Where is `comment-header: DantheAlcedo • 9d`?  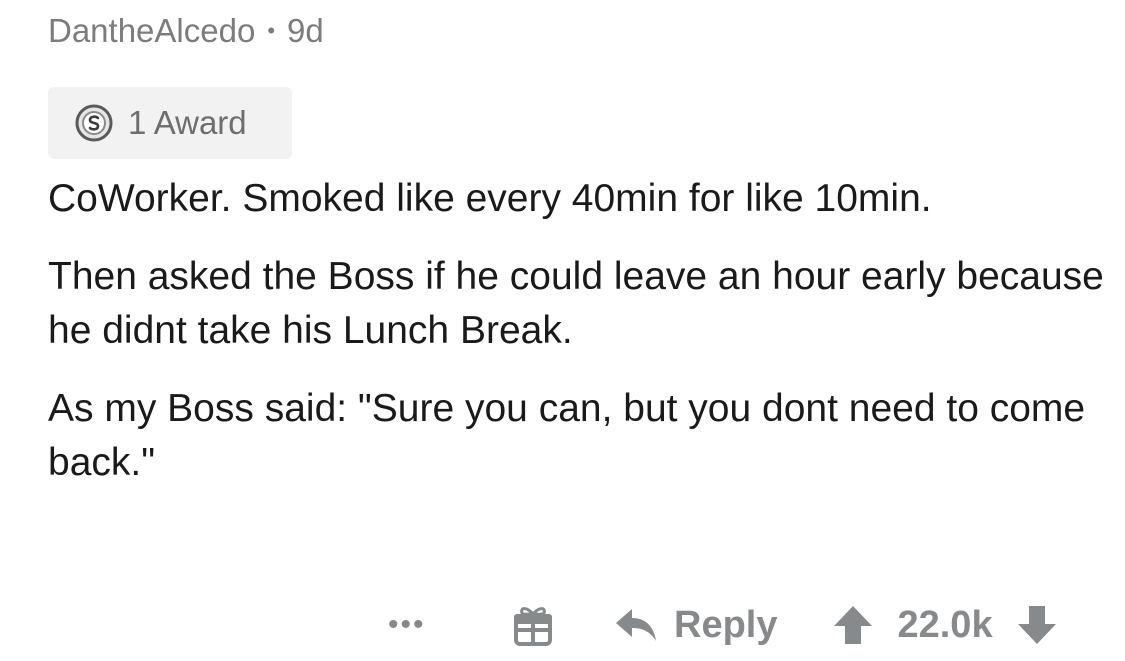 comment-header: DantheAlcedo • 9d is located at coordinates (186, 31).